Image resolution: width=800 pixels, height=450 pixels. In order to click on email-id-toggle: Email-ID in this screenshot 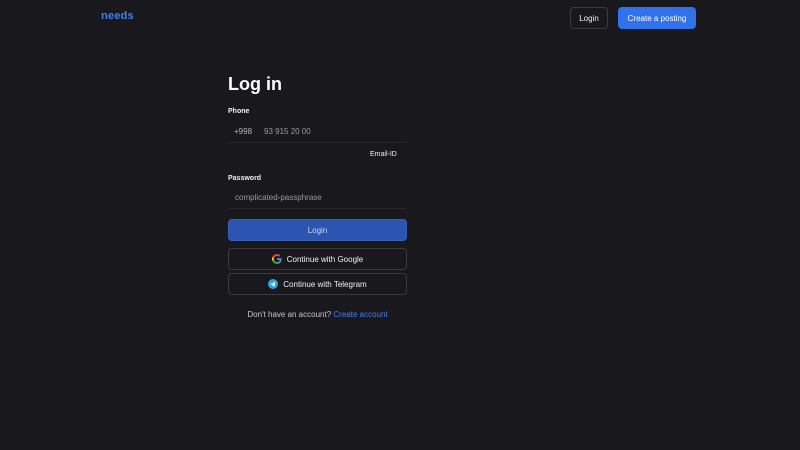, I will do `click(383, 154)`.